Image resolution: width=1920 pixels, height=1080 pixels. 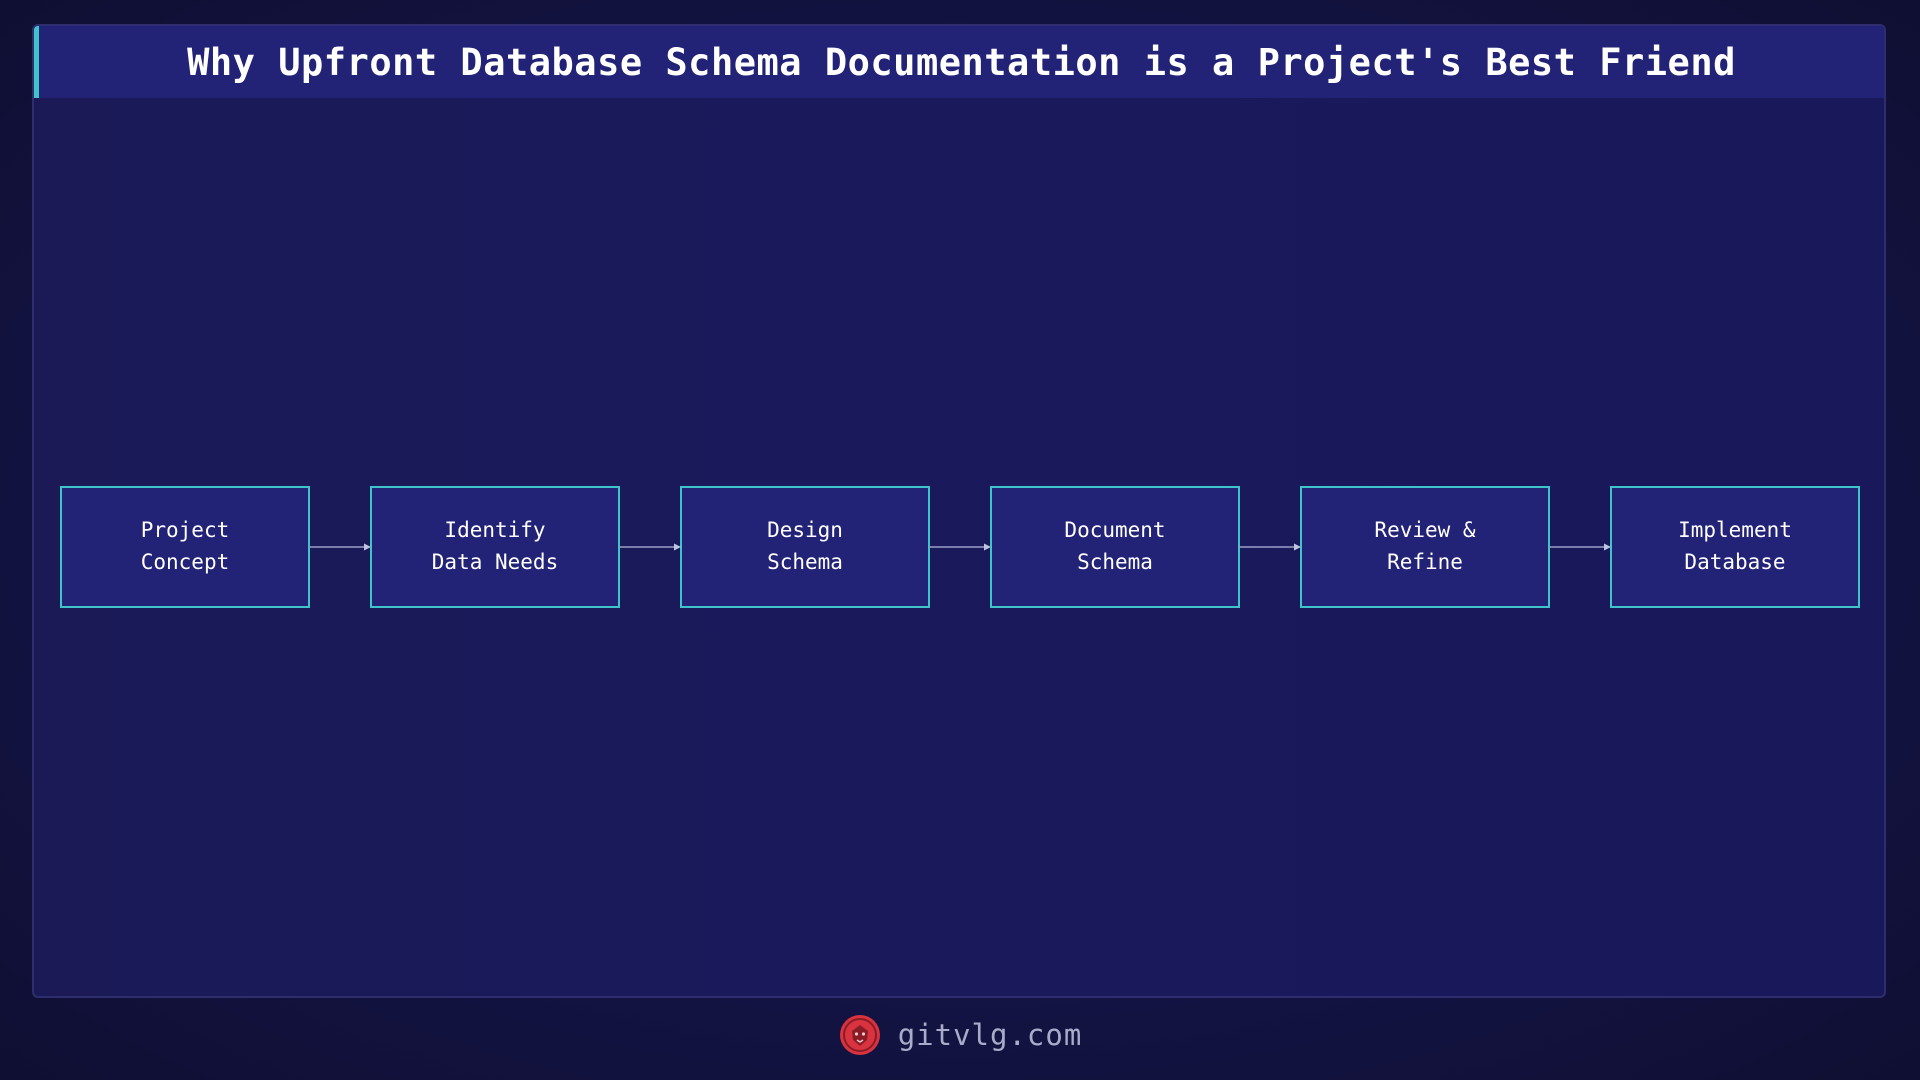 I want to click on node-n5: Review & Refine, so click(x=1425, y=547).